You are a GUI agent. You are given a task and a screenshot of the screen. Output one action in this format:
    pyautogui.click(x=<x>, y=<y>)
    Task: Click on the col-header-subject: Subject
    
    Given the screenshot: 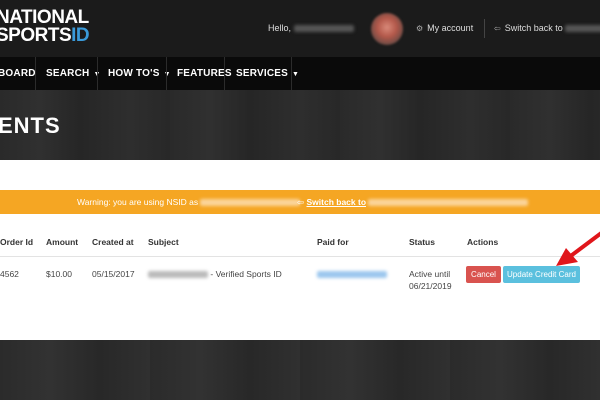 What is the action you would take?
    pyautogui.click(x=163, y=242)
    